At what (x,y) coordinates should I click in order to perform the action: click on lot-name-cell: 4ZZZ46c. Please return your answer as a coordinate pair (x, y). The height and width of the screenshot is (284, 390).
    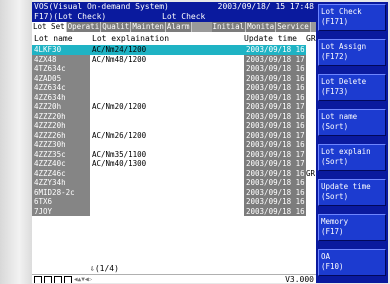
    Looking at the image, I should click on (61, 173).